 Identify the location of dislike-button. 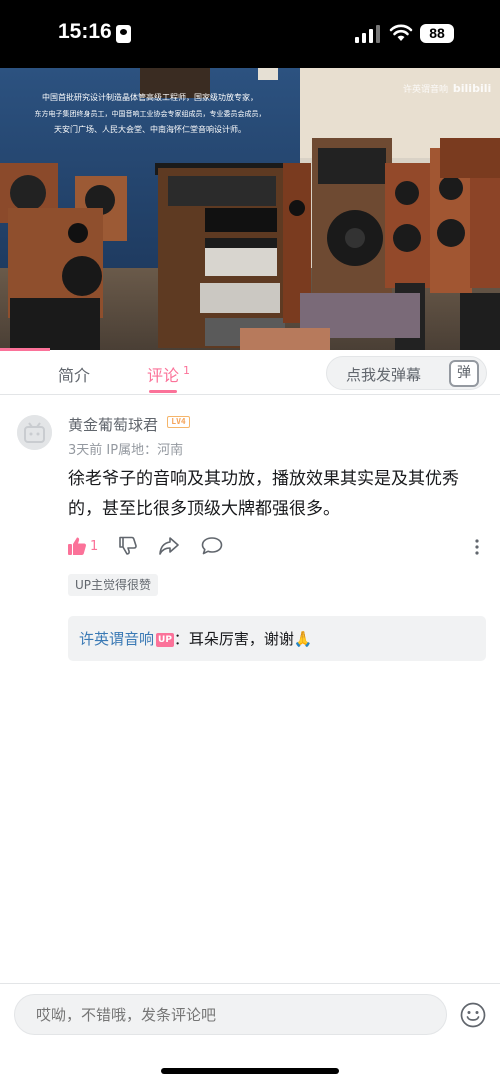
(128, 548).